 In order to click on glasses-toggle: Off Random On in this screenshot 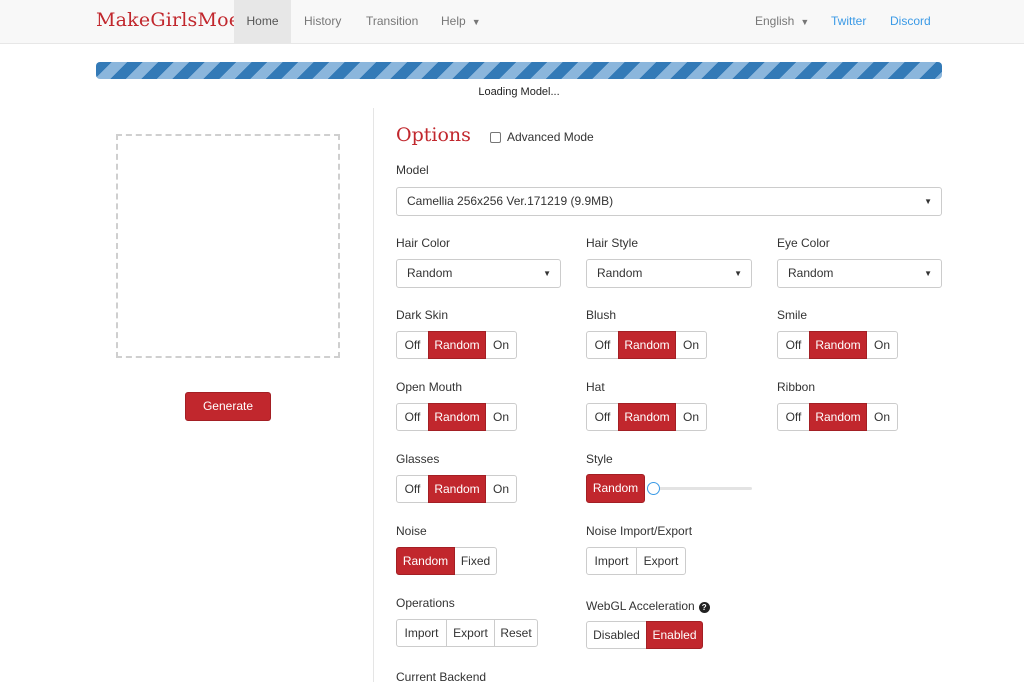, I will do `click(456, 489)`.